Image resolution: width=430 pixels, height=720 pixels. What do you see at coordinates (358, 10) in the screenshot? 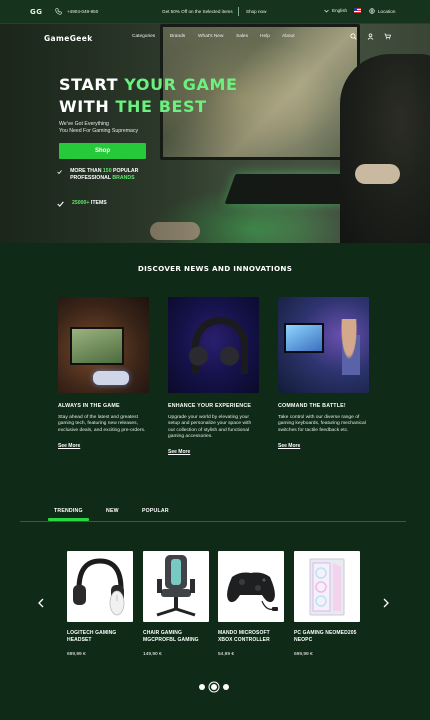
I see `us-flag-icon` at bounding box center [358, 10].